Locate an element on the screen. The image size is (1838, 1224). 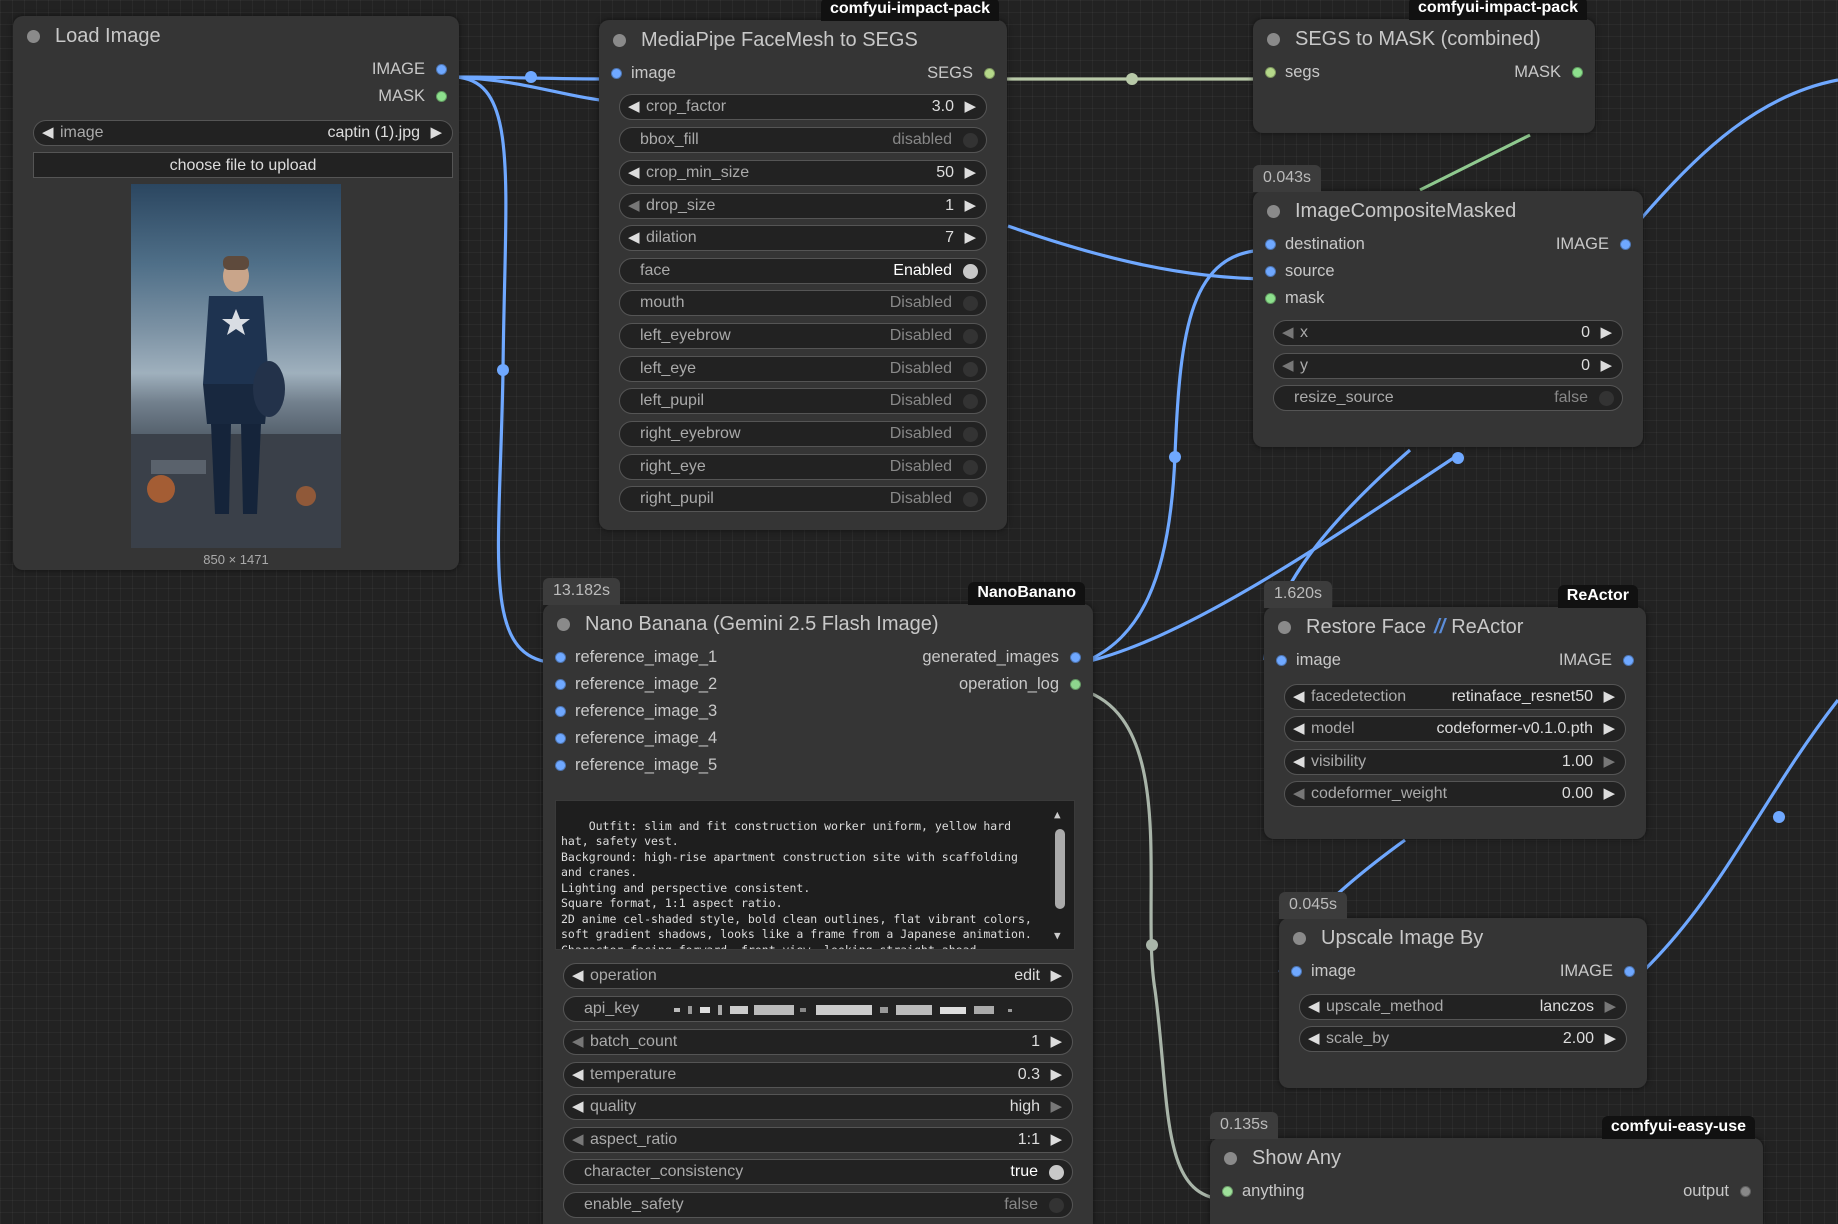
widget-quality: ◀ quality high ▶ is located at coordinates (818, 1107).